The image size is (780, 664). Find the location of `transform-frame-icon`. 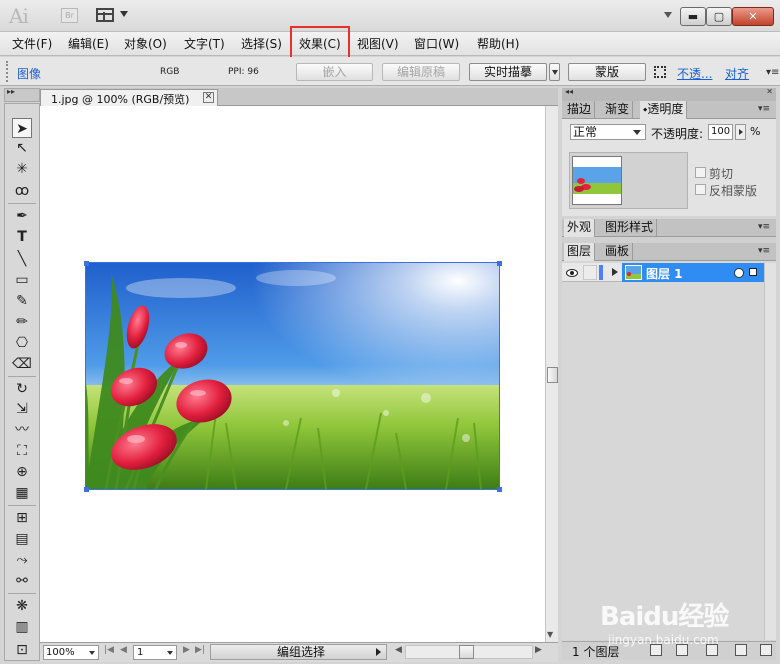

transform-frame-icon is located at coordinates (660, 72).